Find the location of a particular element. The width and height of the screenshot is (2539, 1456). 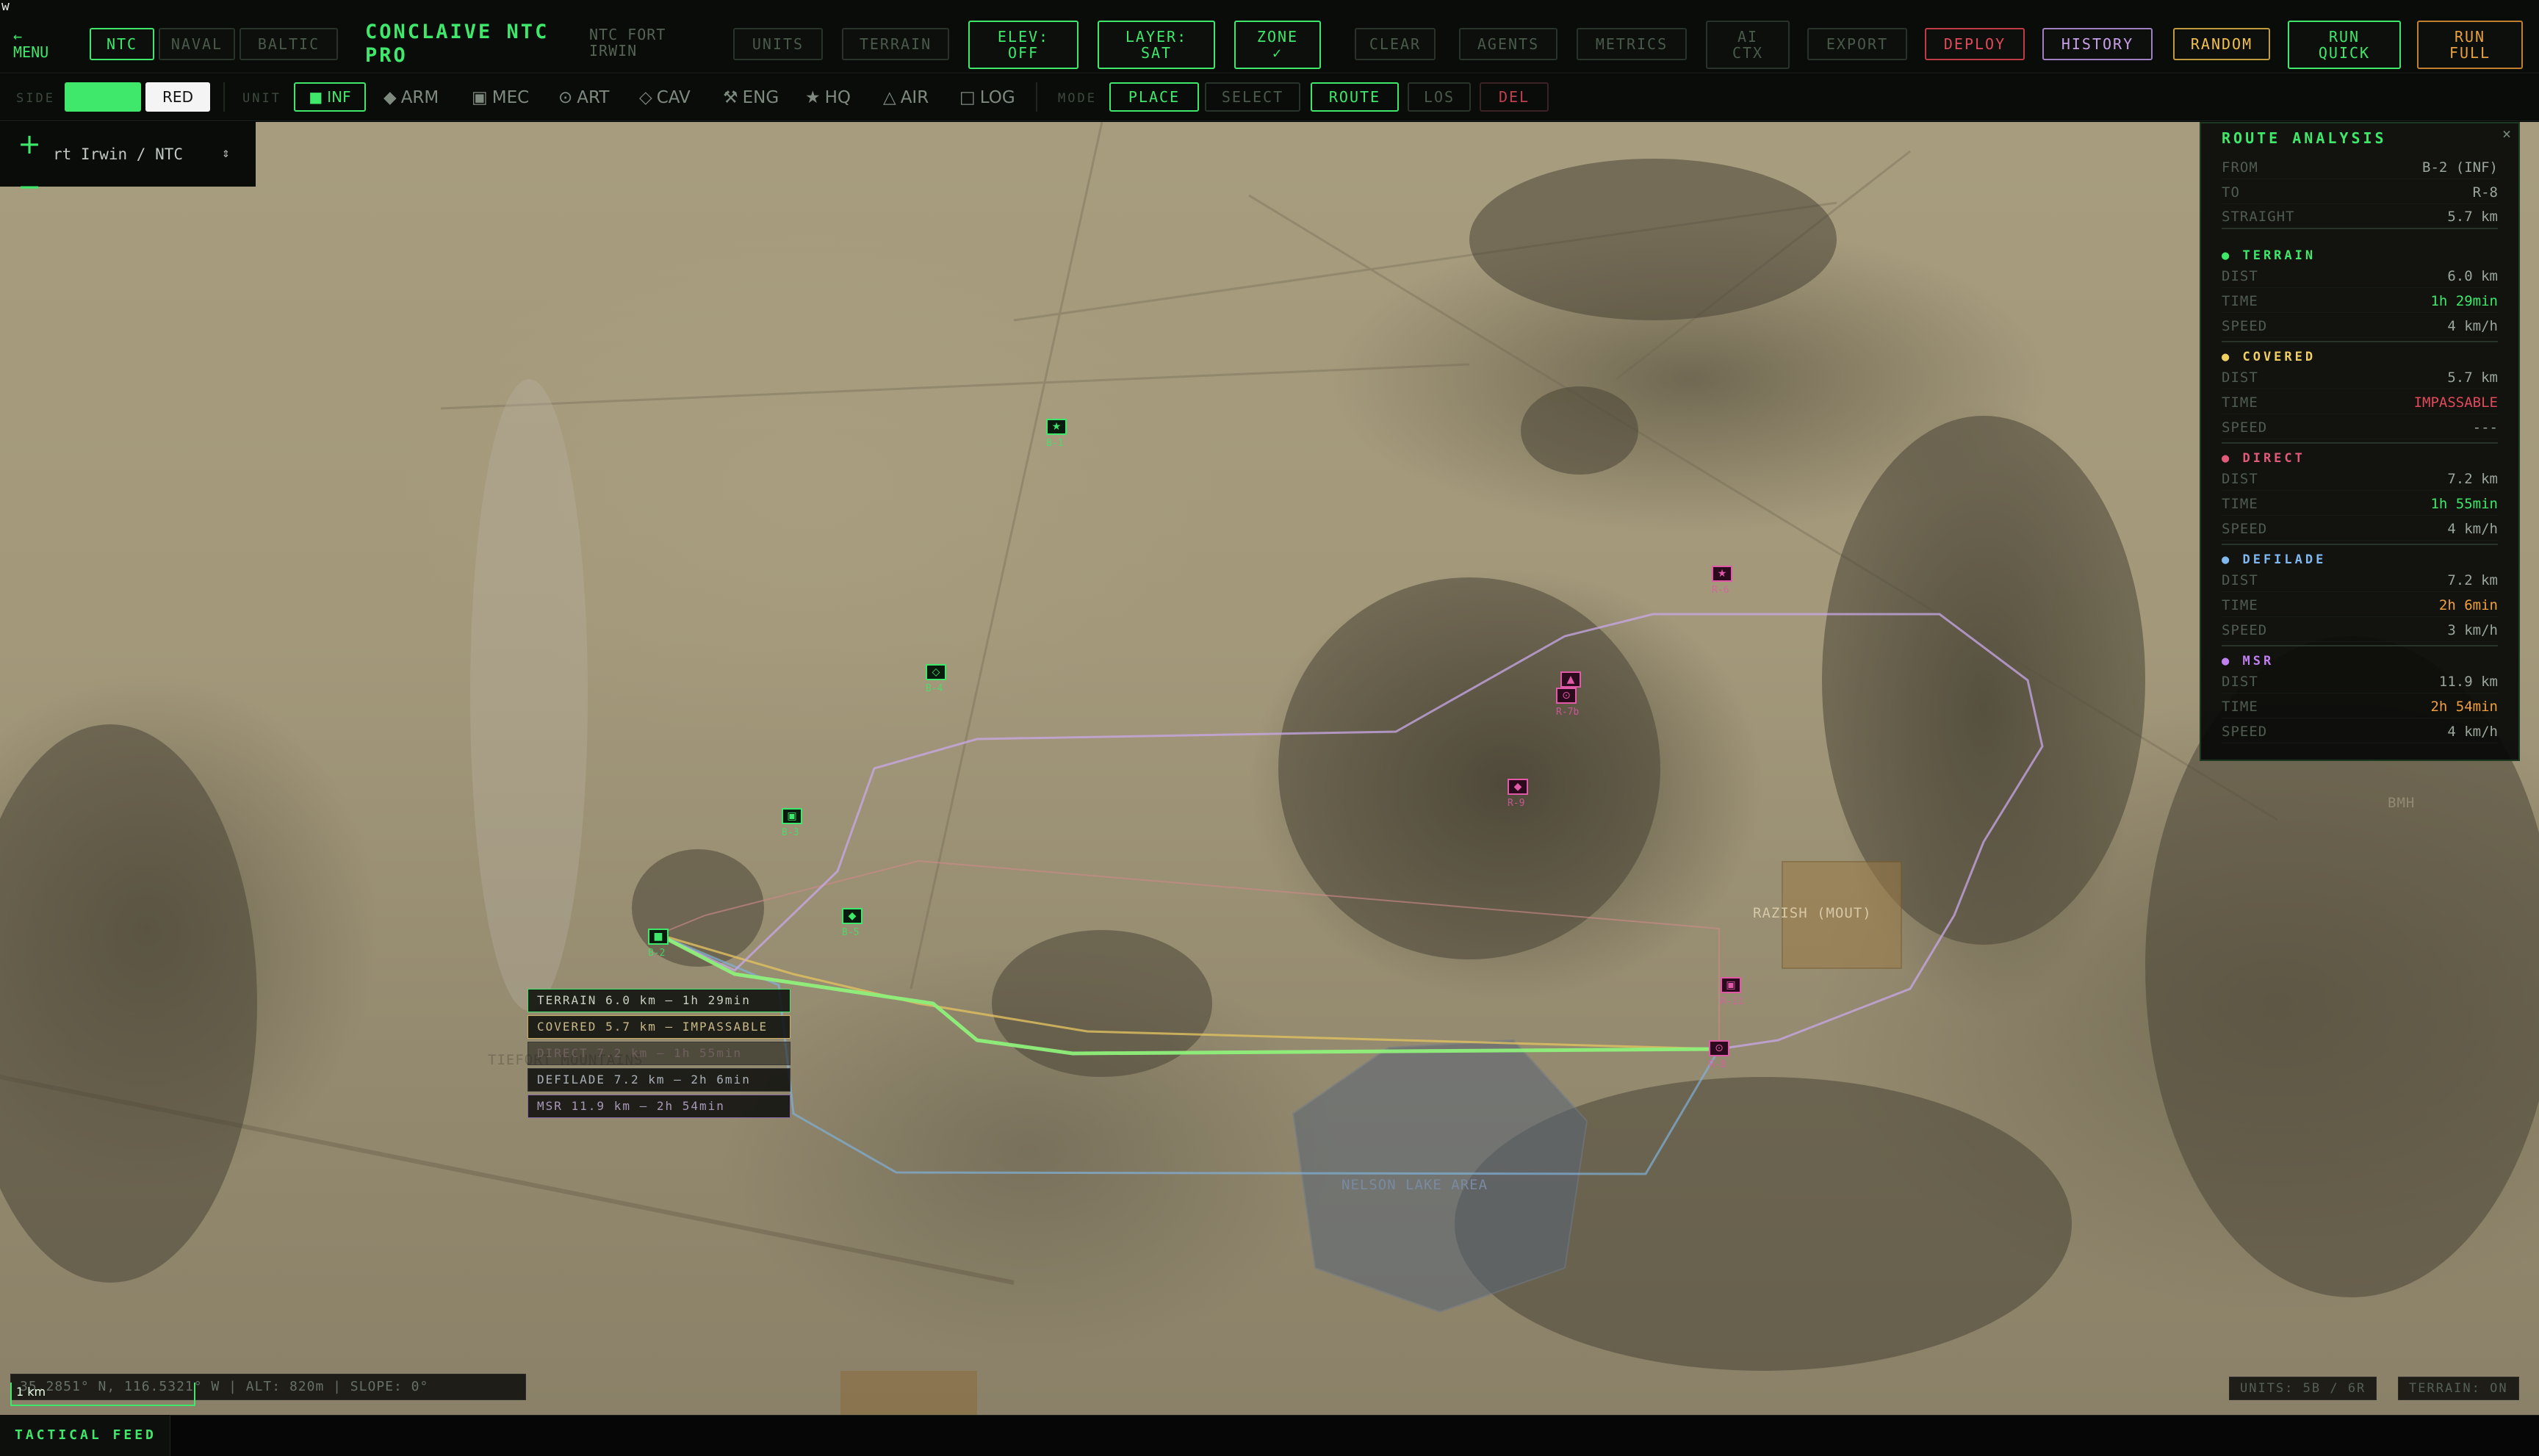

mode-los-button: LOS is located at coordinates (1439, 97).